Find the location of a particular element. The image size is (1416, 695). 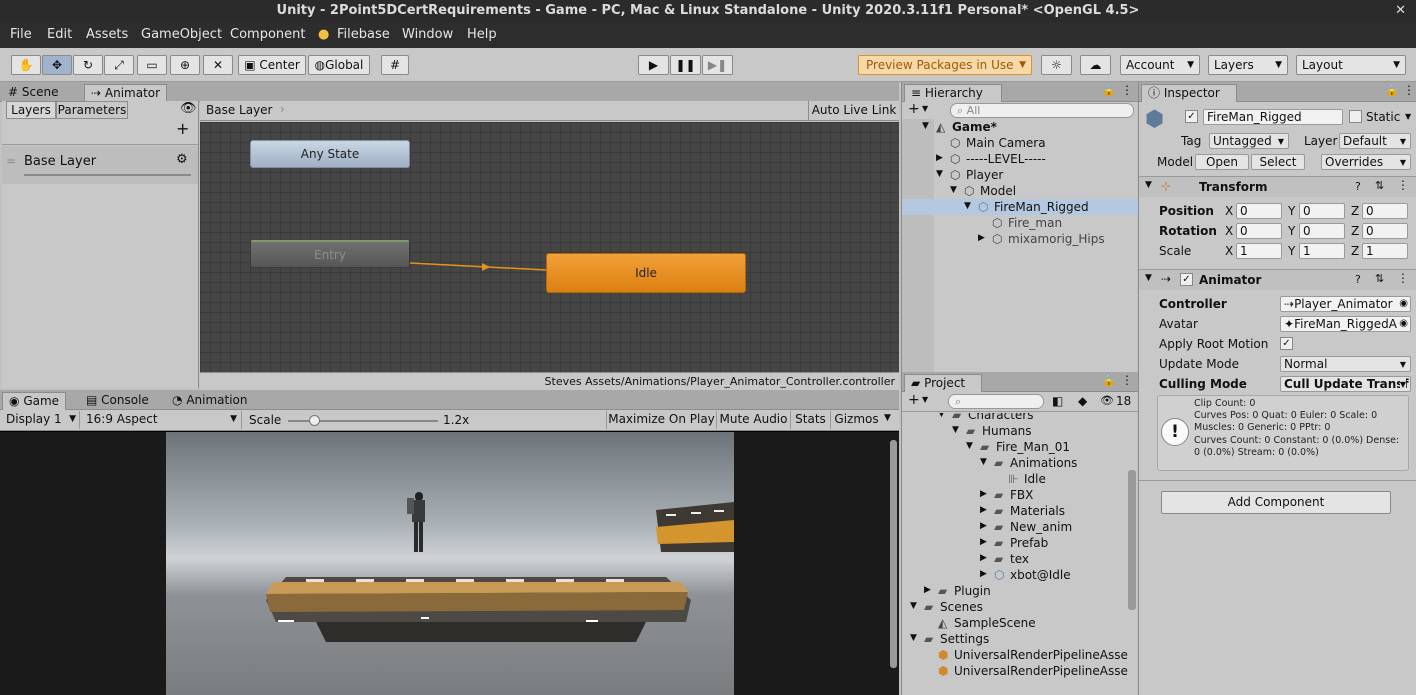

tab-layers: Layers is located at coordinates (31, 110).